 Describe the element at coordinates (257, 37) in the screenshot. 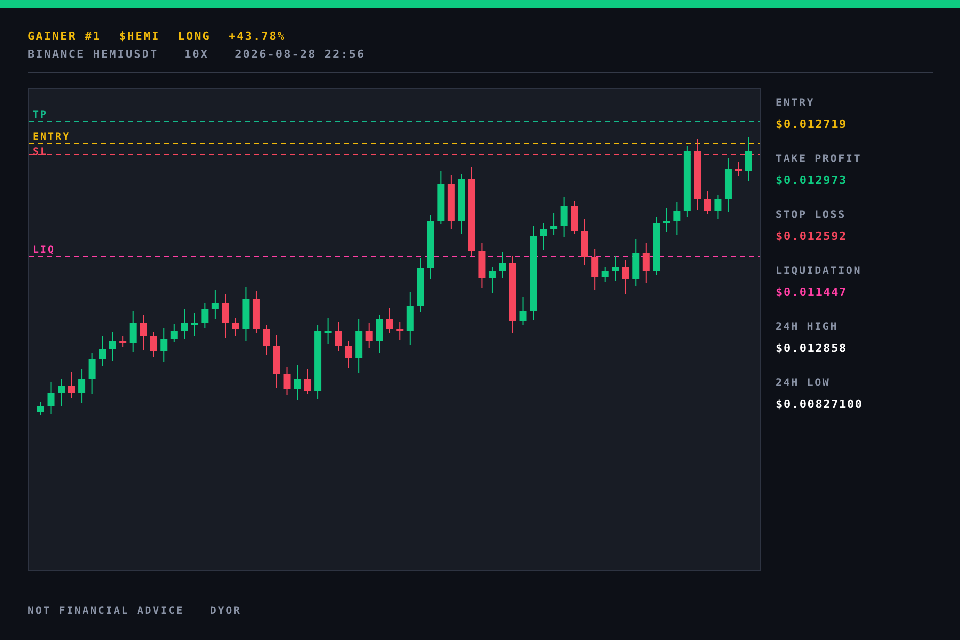

I see `header-title-text: +43.78%` at that location.